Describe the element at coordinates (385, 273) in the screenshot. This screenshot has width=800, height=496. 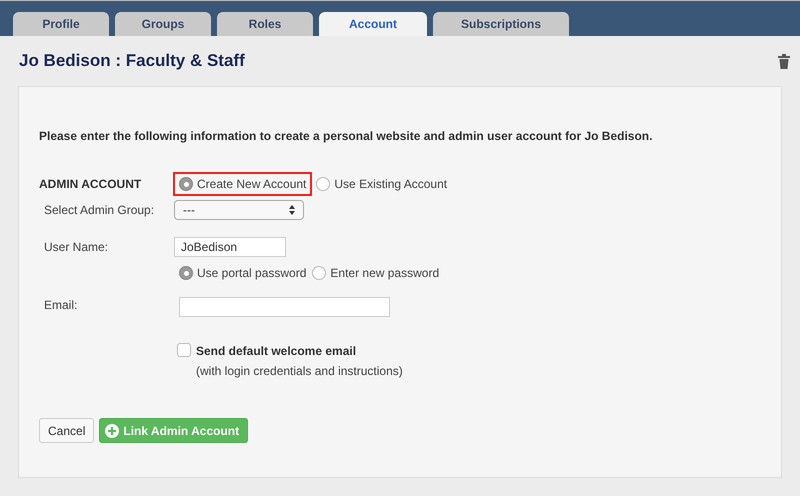
I see `radio-label: Enter new password` at that location.